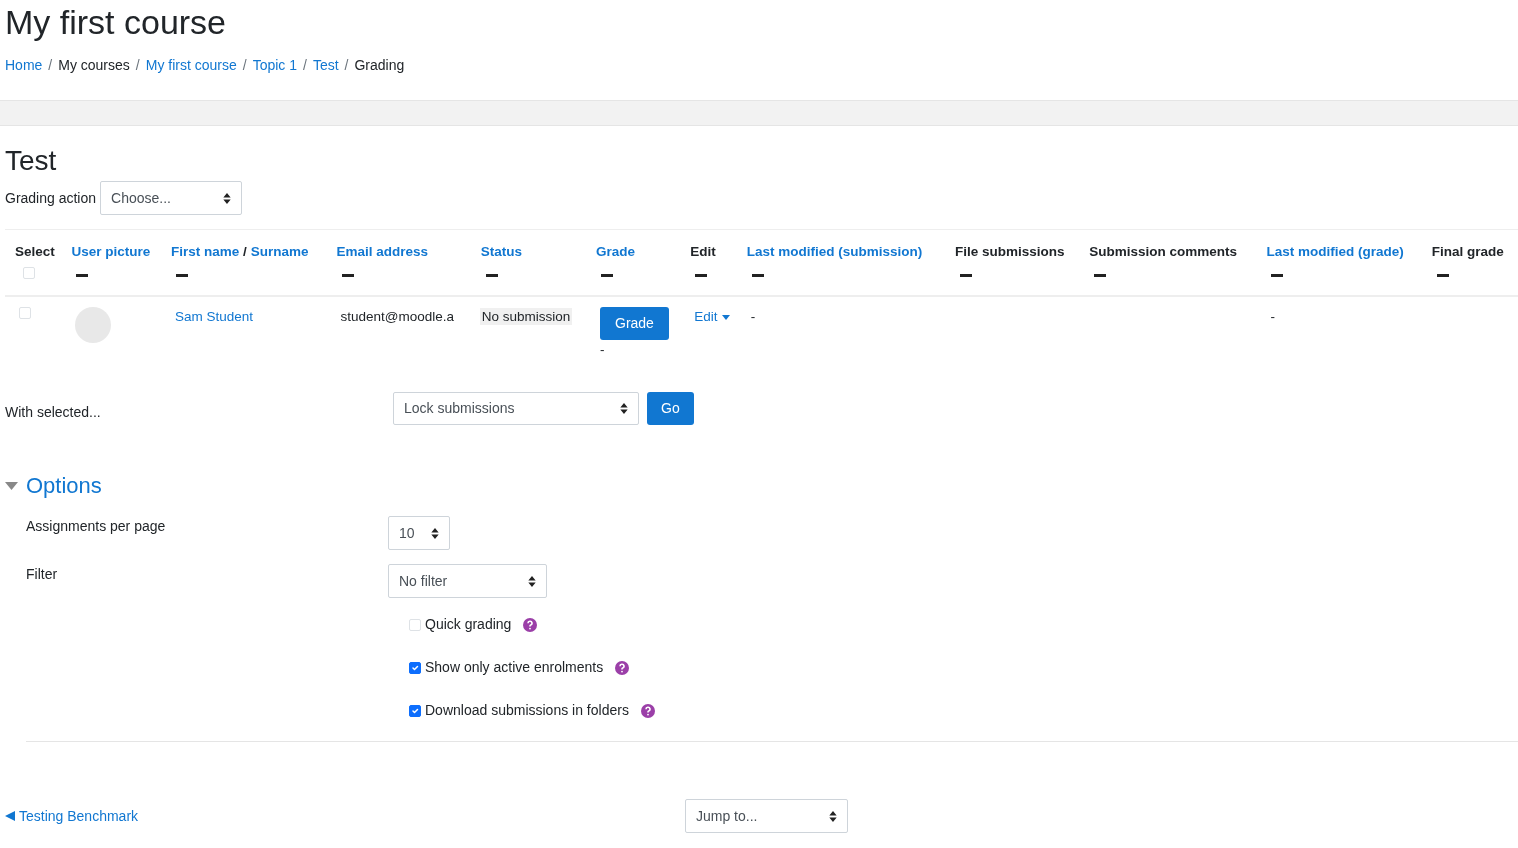 The height and width of the screenshot is (848, 1518). What do you see at coordinates (191, 65) in the screenshot?
I see `breadcrumb-link: My first course` at bounding box center [191, 65].